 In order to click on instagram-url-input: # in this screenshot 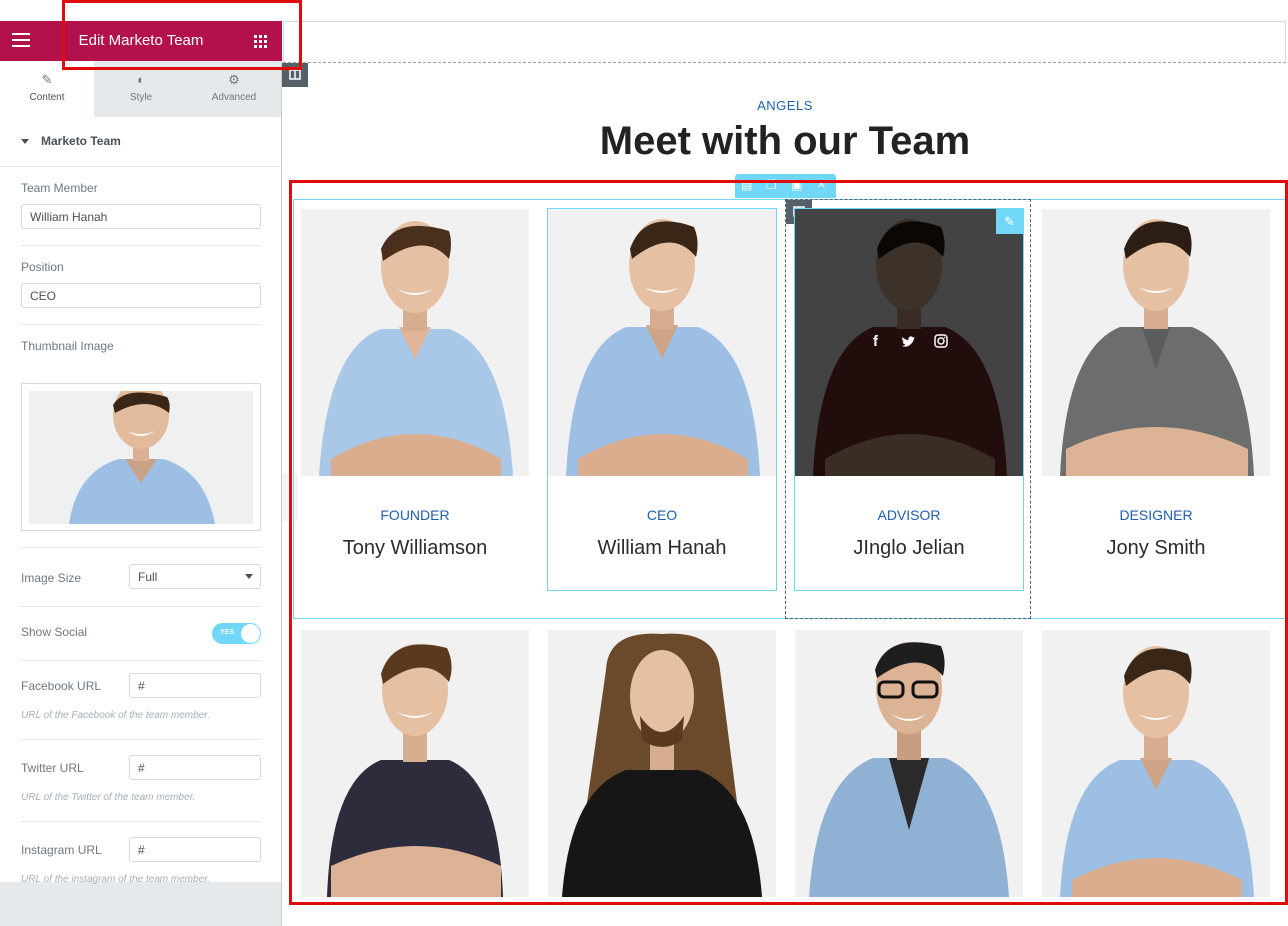, I will do `click(195, 849)`.